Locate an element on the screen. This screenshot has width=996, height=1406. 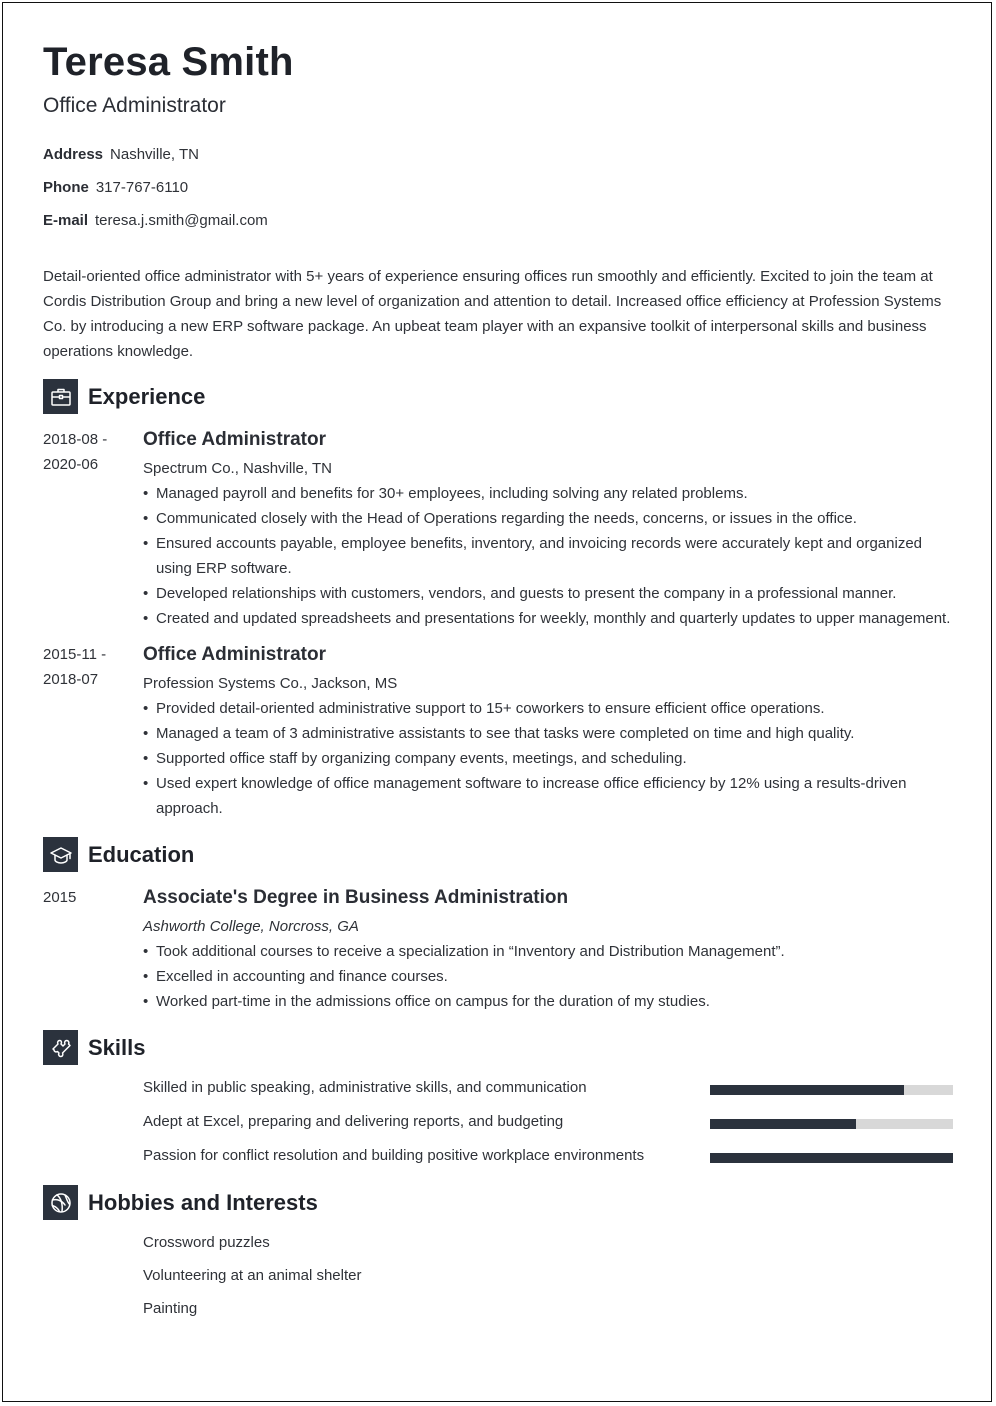
section-header-experience: Experience is located at coordinates (124, 396).